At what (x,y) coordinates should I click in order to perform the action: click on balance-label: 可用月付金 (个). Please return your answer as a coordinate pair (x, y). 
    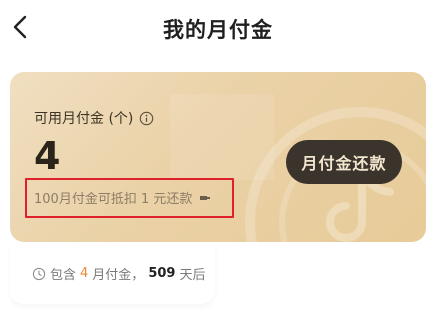
    Looking at the image, I should click on (84, 119).